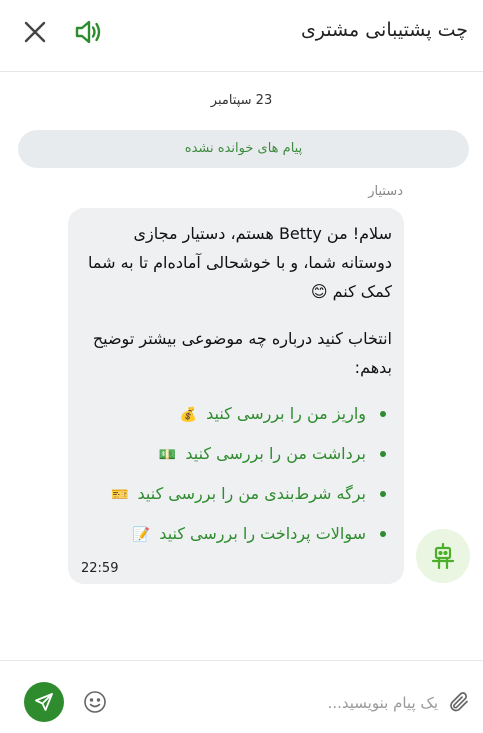 This screenshot has width=483, height=733. What do you see at coordinates (241, 100) in the screenshot?
I see `date-separator: 23 سپتامبر` at bounding box center [241, 100].